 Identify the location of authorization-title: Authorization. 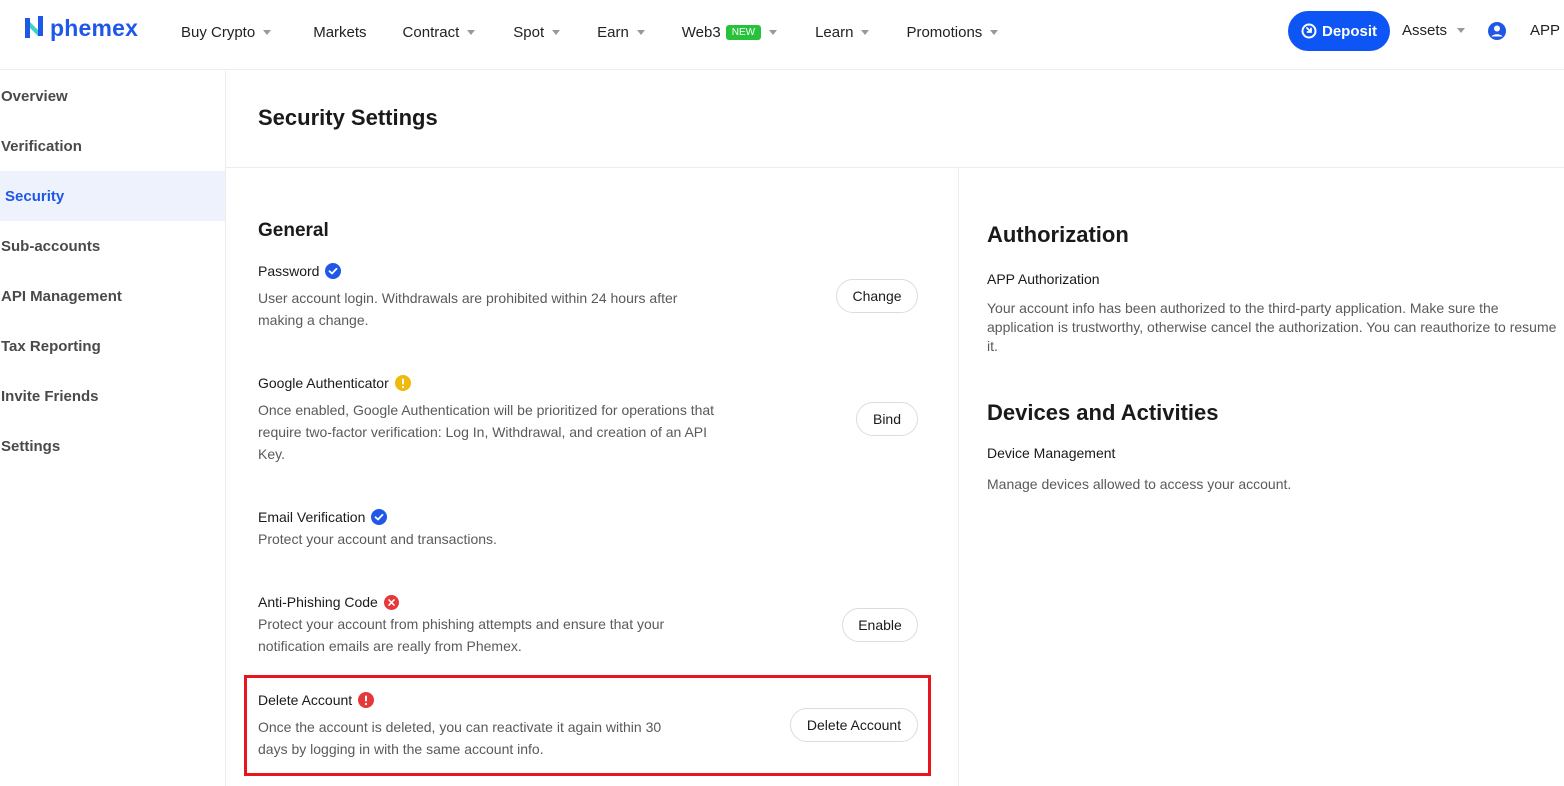
(1058, 234).